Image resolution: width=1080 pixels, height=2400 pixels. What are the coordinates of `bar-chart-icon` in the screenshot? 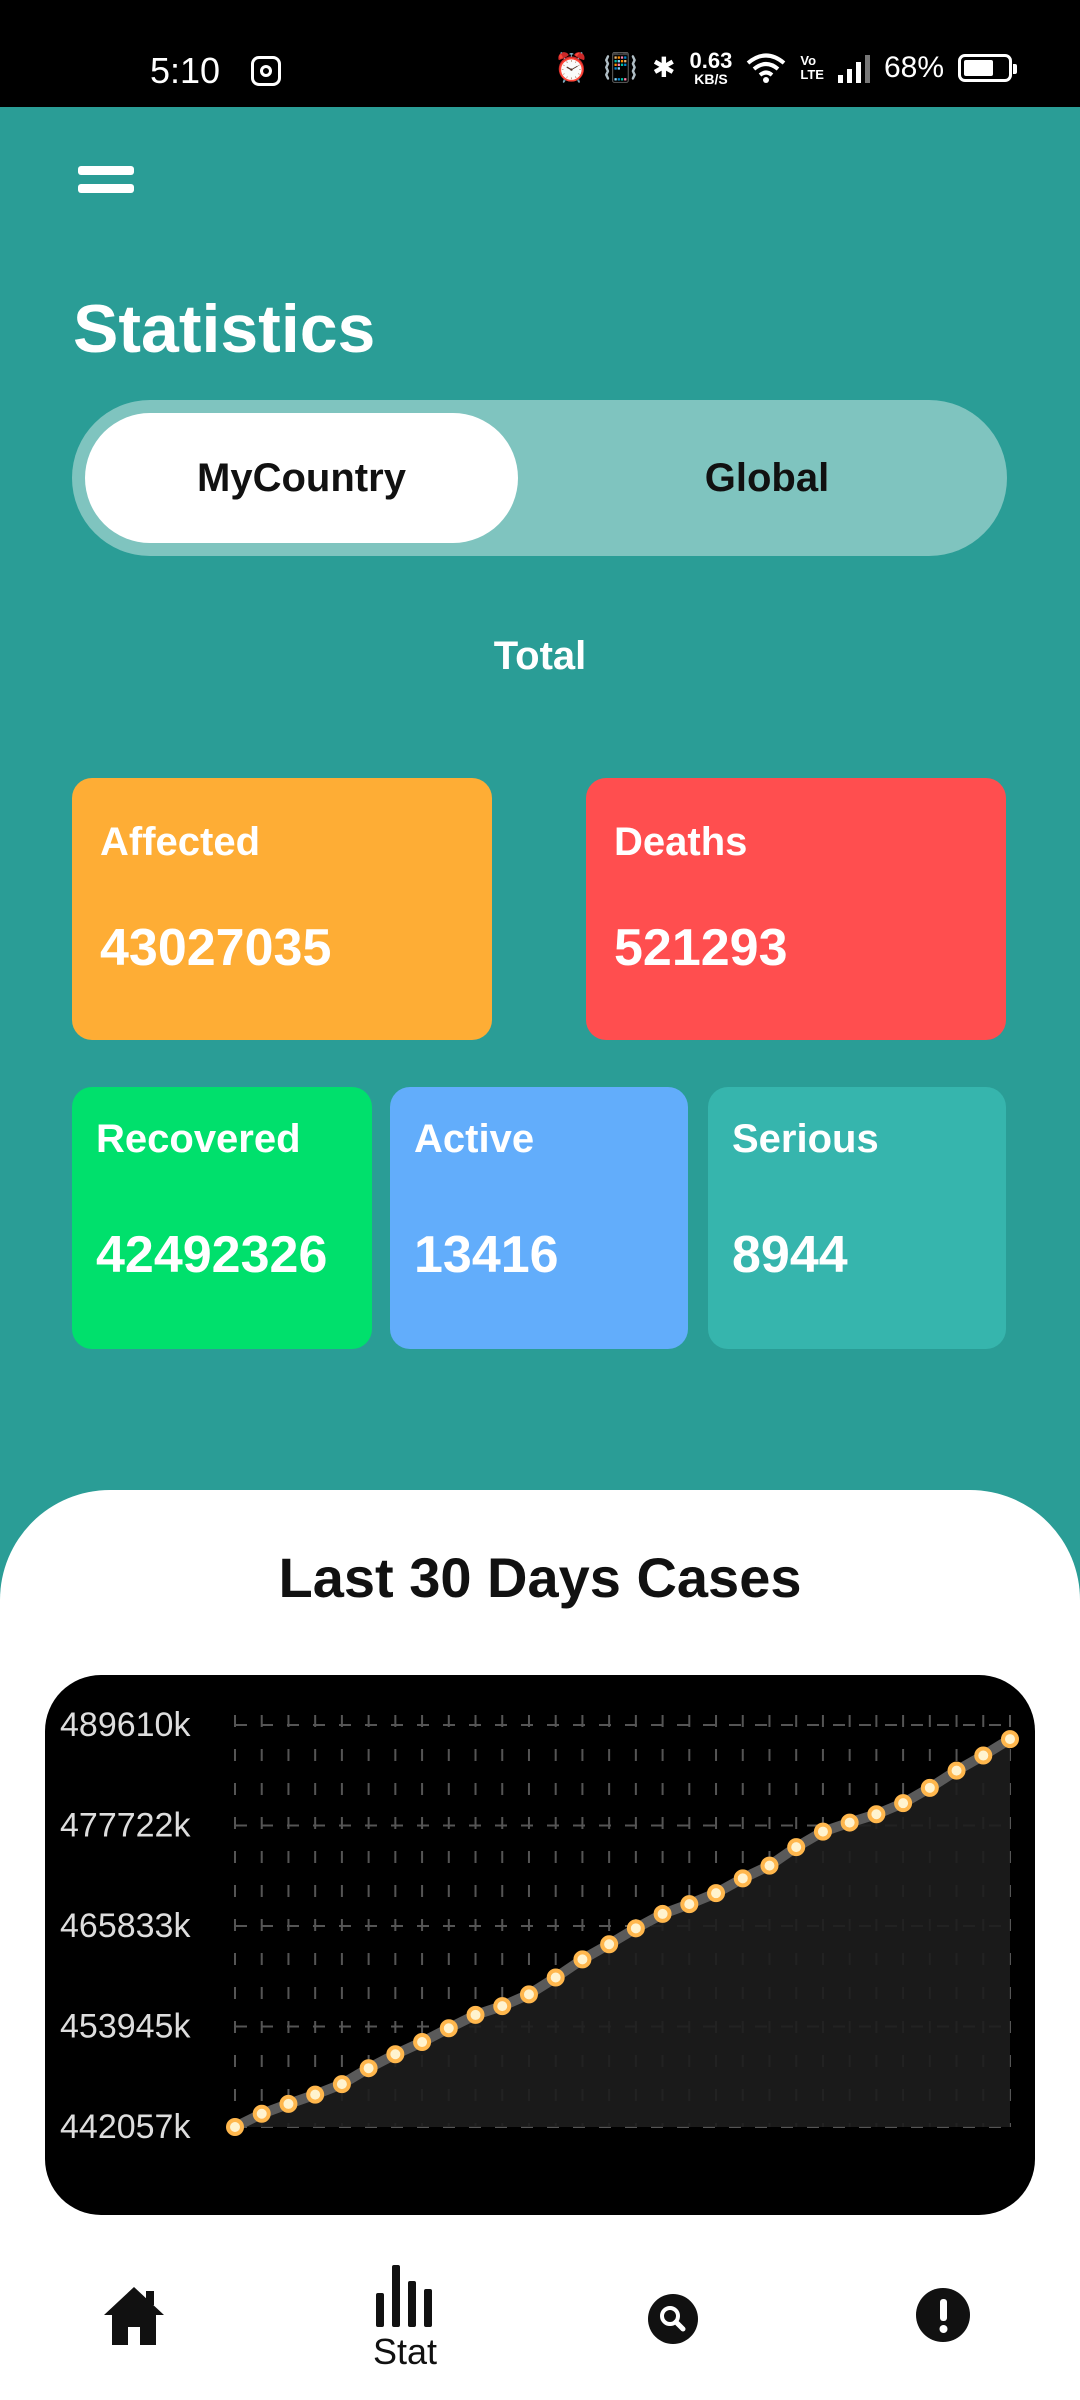 It's located at (404, 2296).